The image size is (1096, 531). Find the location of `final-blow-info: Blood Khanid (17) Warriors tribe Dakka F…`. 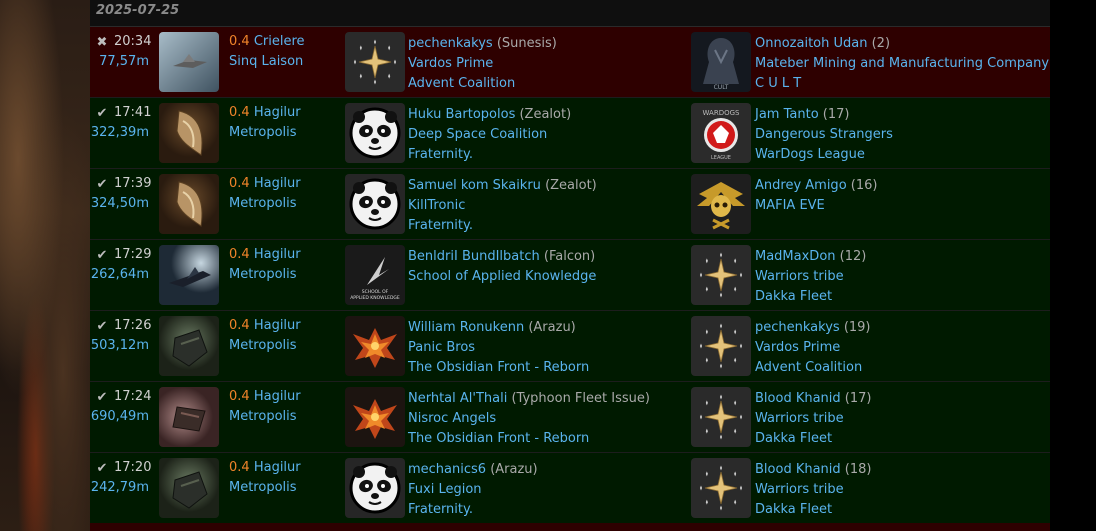

final-blow-info: Blood Khanid (17) Warriors tribe Dakka F… is located at coordinates (813, 419).